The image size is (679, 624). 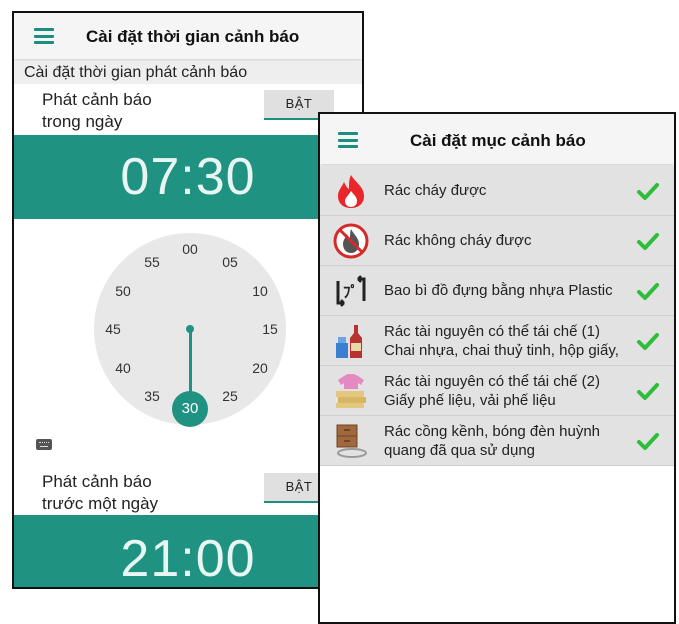 I want to click on list-item: Rác không cháy được, so click(x=497, y=241).